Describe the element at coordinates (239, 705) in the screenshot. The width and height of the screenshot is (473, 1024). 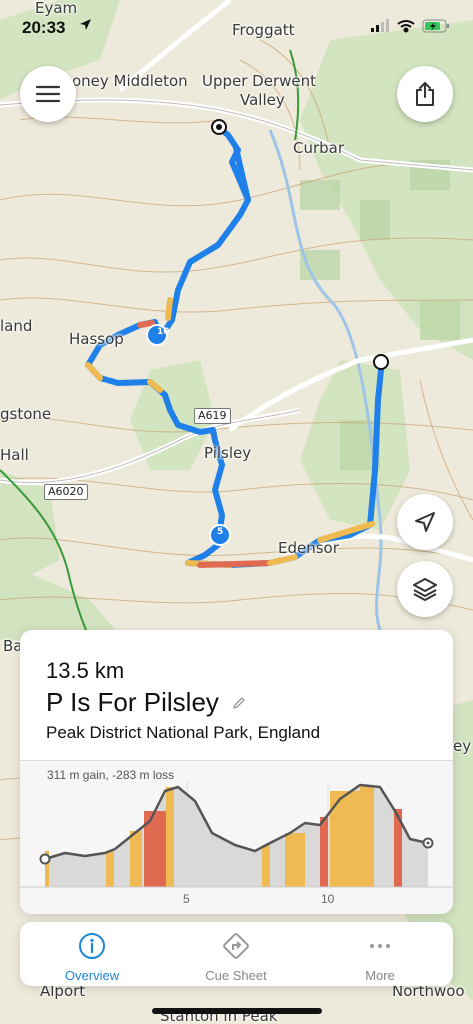
I see `edit-title-icon` at that location.